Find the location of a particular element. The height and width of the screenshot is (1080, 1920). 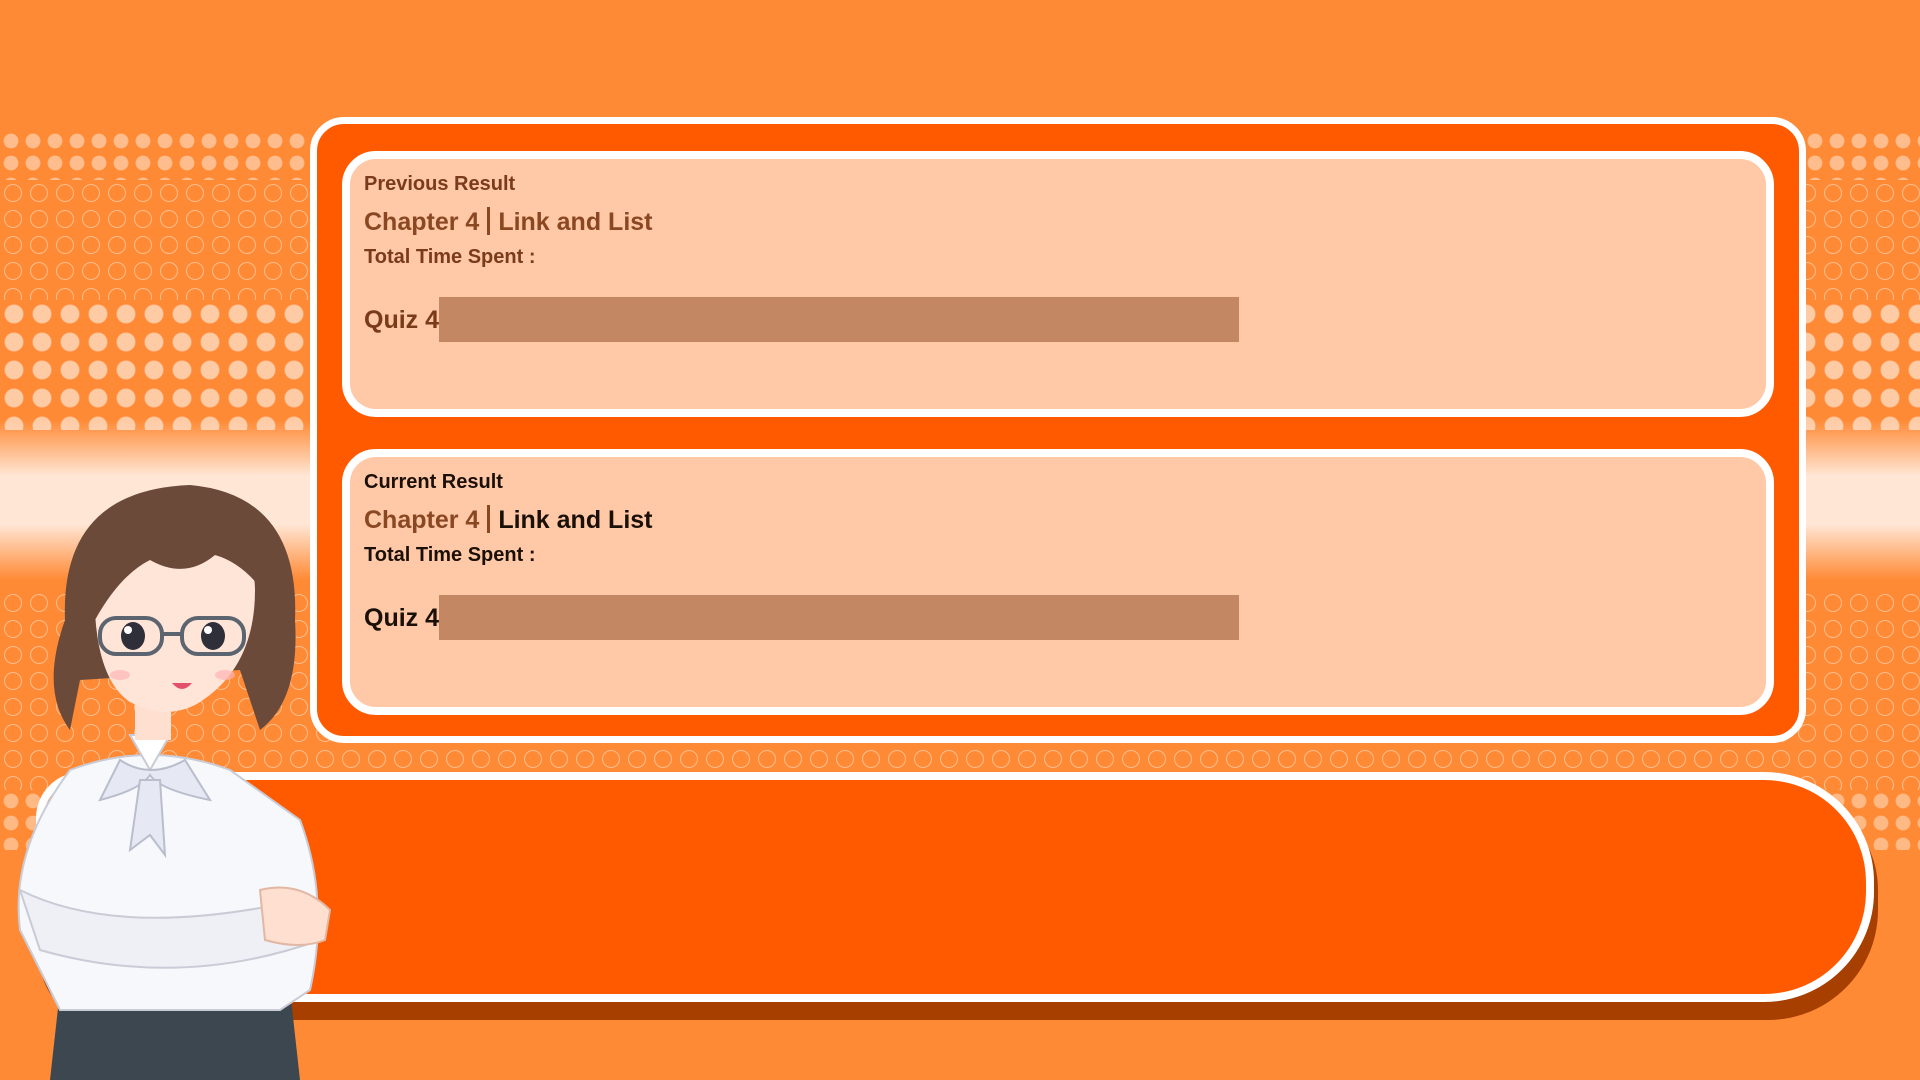

current-chapter-title: Chapter 4 Link and List is located at coordinates (508, 520).